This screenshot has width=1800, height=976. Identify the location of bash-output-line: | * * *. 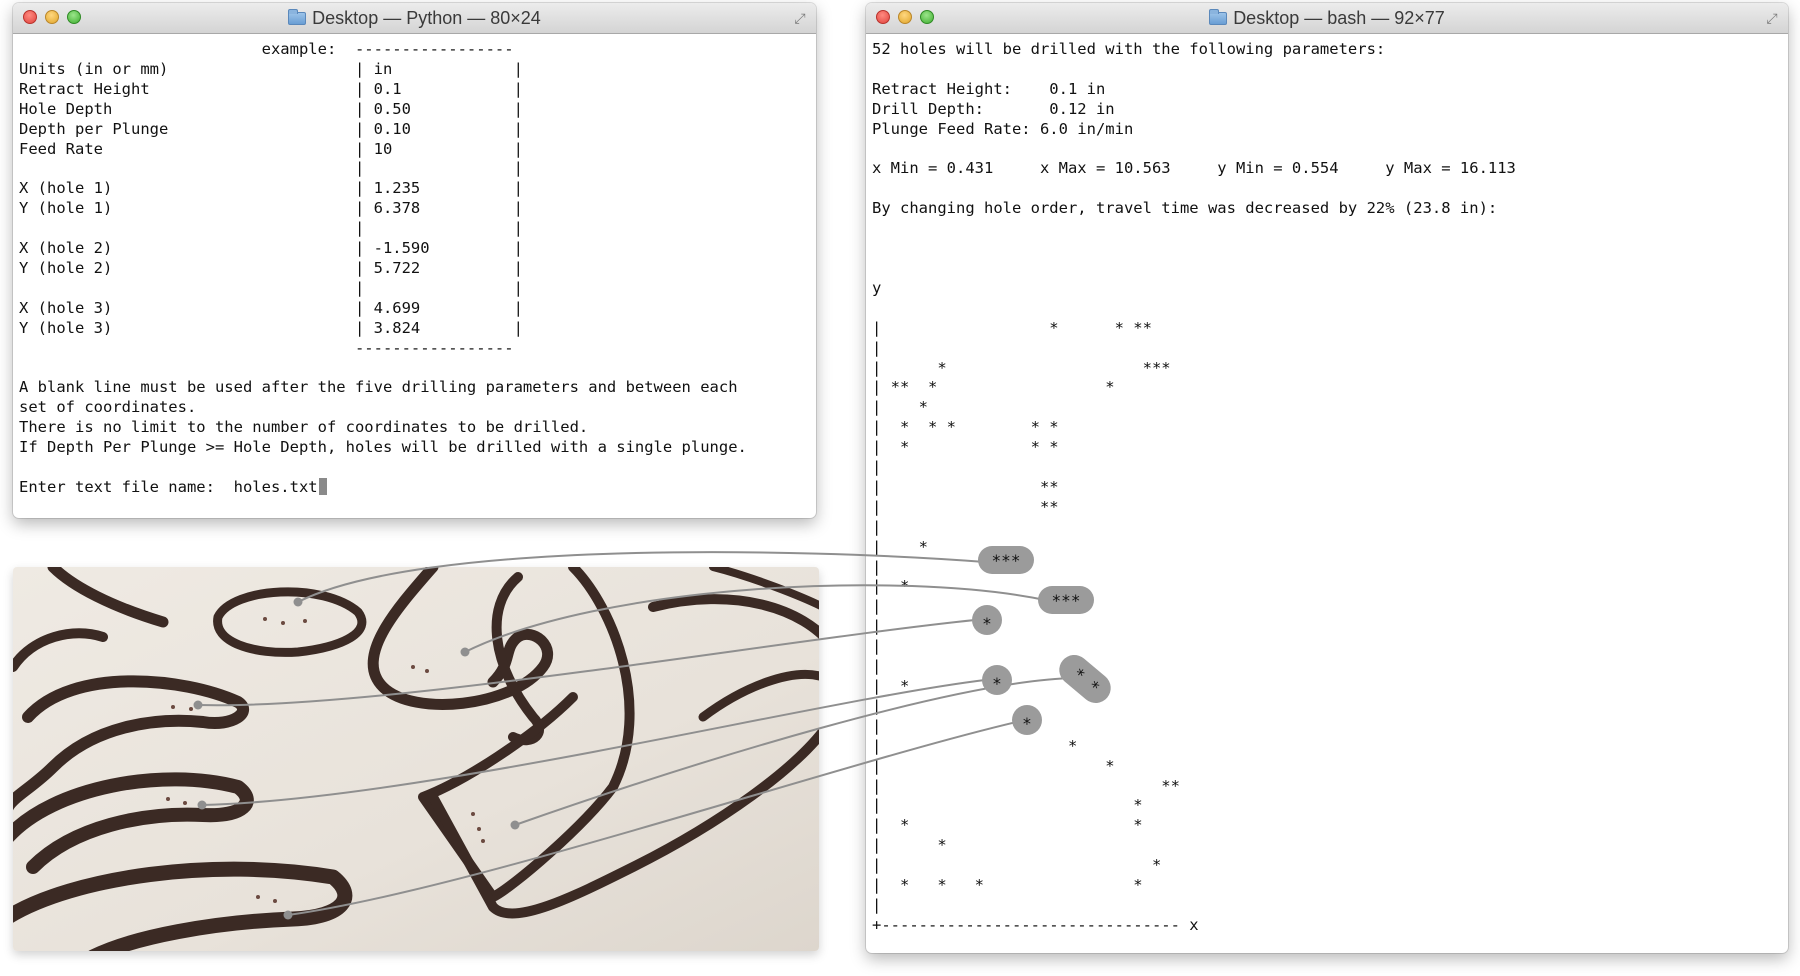
(965, 447).